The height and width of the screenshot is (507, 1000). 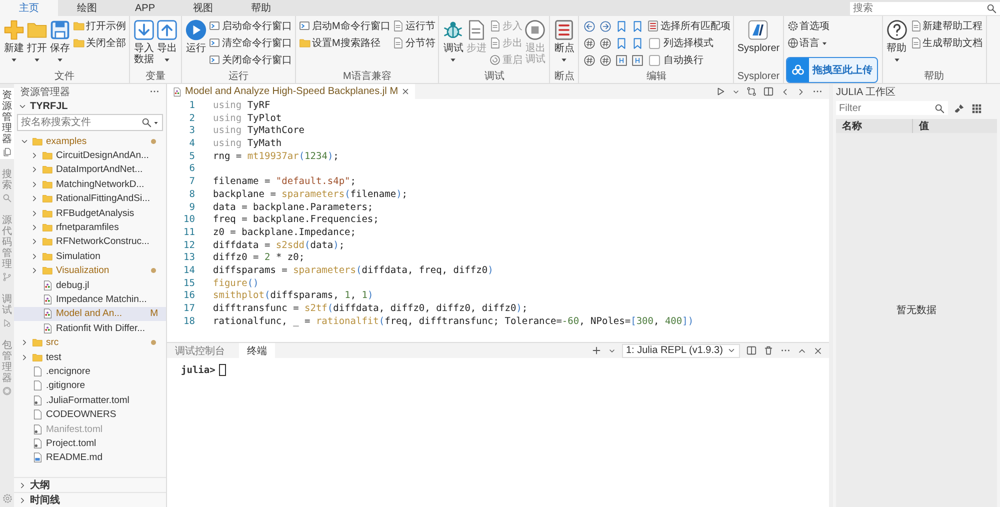 What do you see at coordinates (90, 227) in the screenshot?
I see `tree-item: rfnetparamfiles` at bounding box center [90, 227].